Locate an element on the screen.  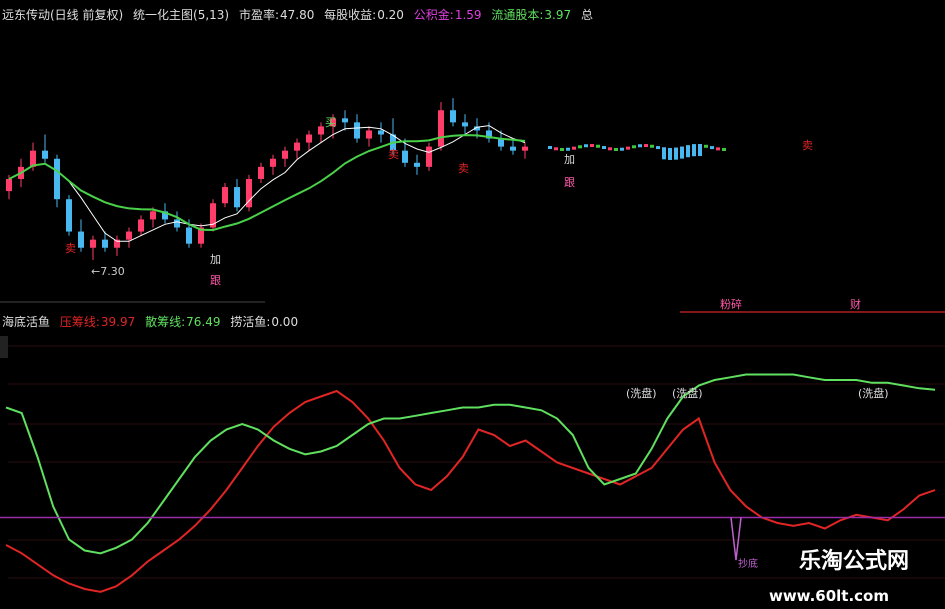
ma-long-line is located at coordinates (267, 183).